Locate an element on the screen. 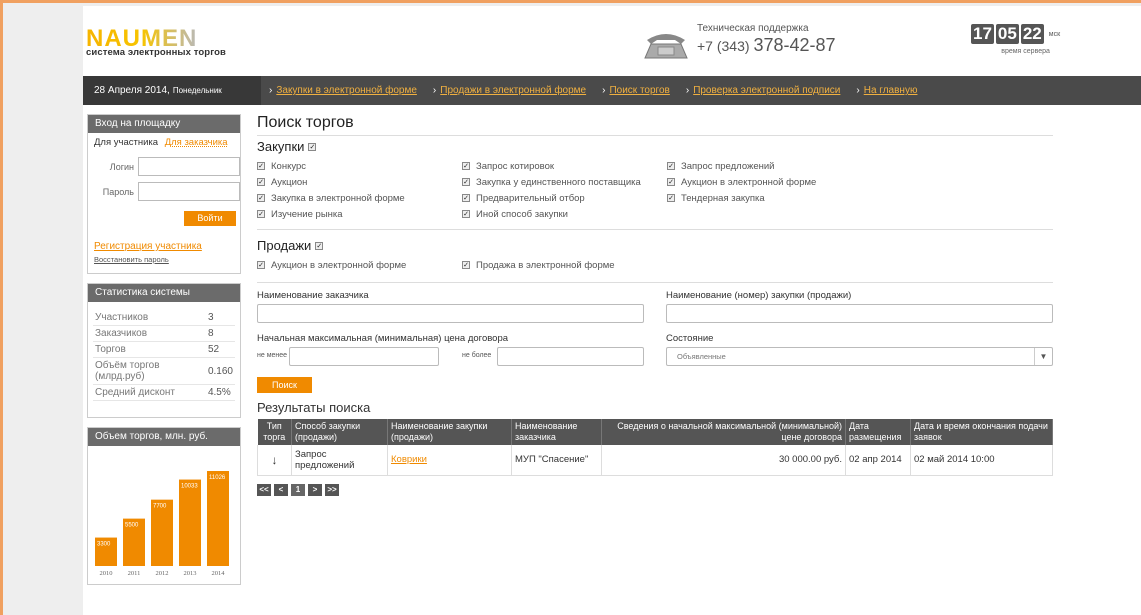 This screenshot has width=1141, height=615. chart-category-label: 2011 is located at coordinates (134, 573).